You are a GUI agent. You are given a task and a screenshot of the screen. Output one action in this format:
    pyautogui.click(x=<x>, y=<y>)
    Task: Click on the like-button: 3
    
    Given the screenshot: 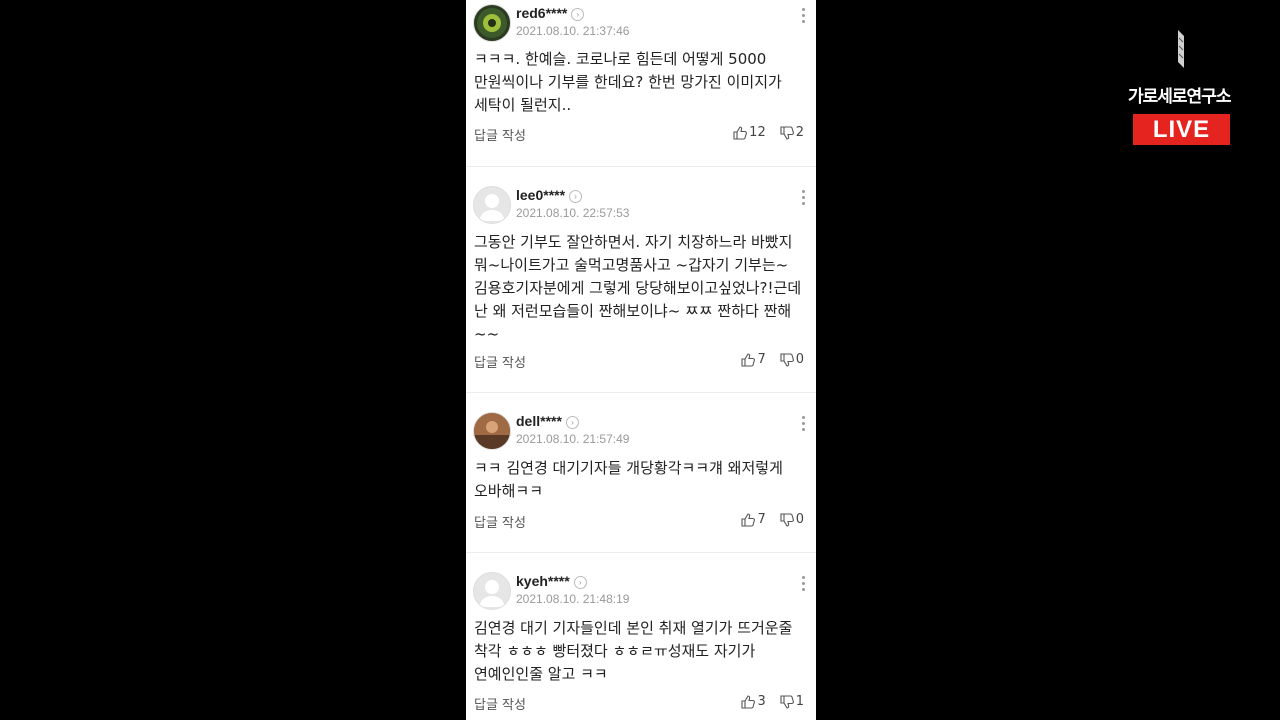 What is the action you would take?
    pyautogui.click(x=753, y=701)
    